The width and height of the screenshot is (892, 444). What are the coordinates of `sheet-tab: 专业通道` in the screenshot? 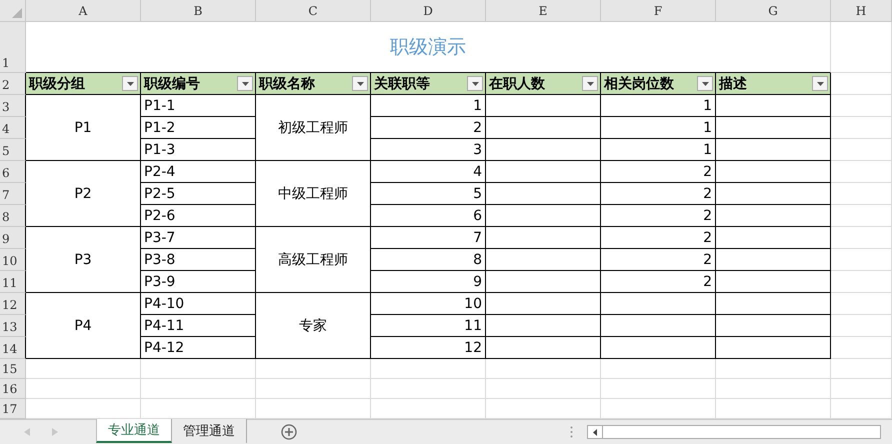 It's located at (134, 431).